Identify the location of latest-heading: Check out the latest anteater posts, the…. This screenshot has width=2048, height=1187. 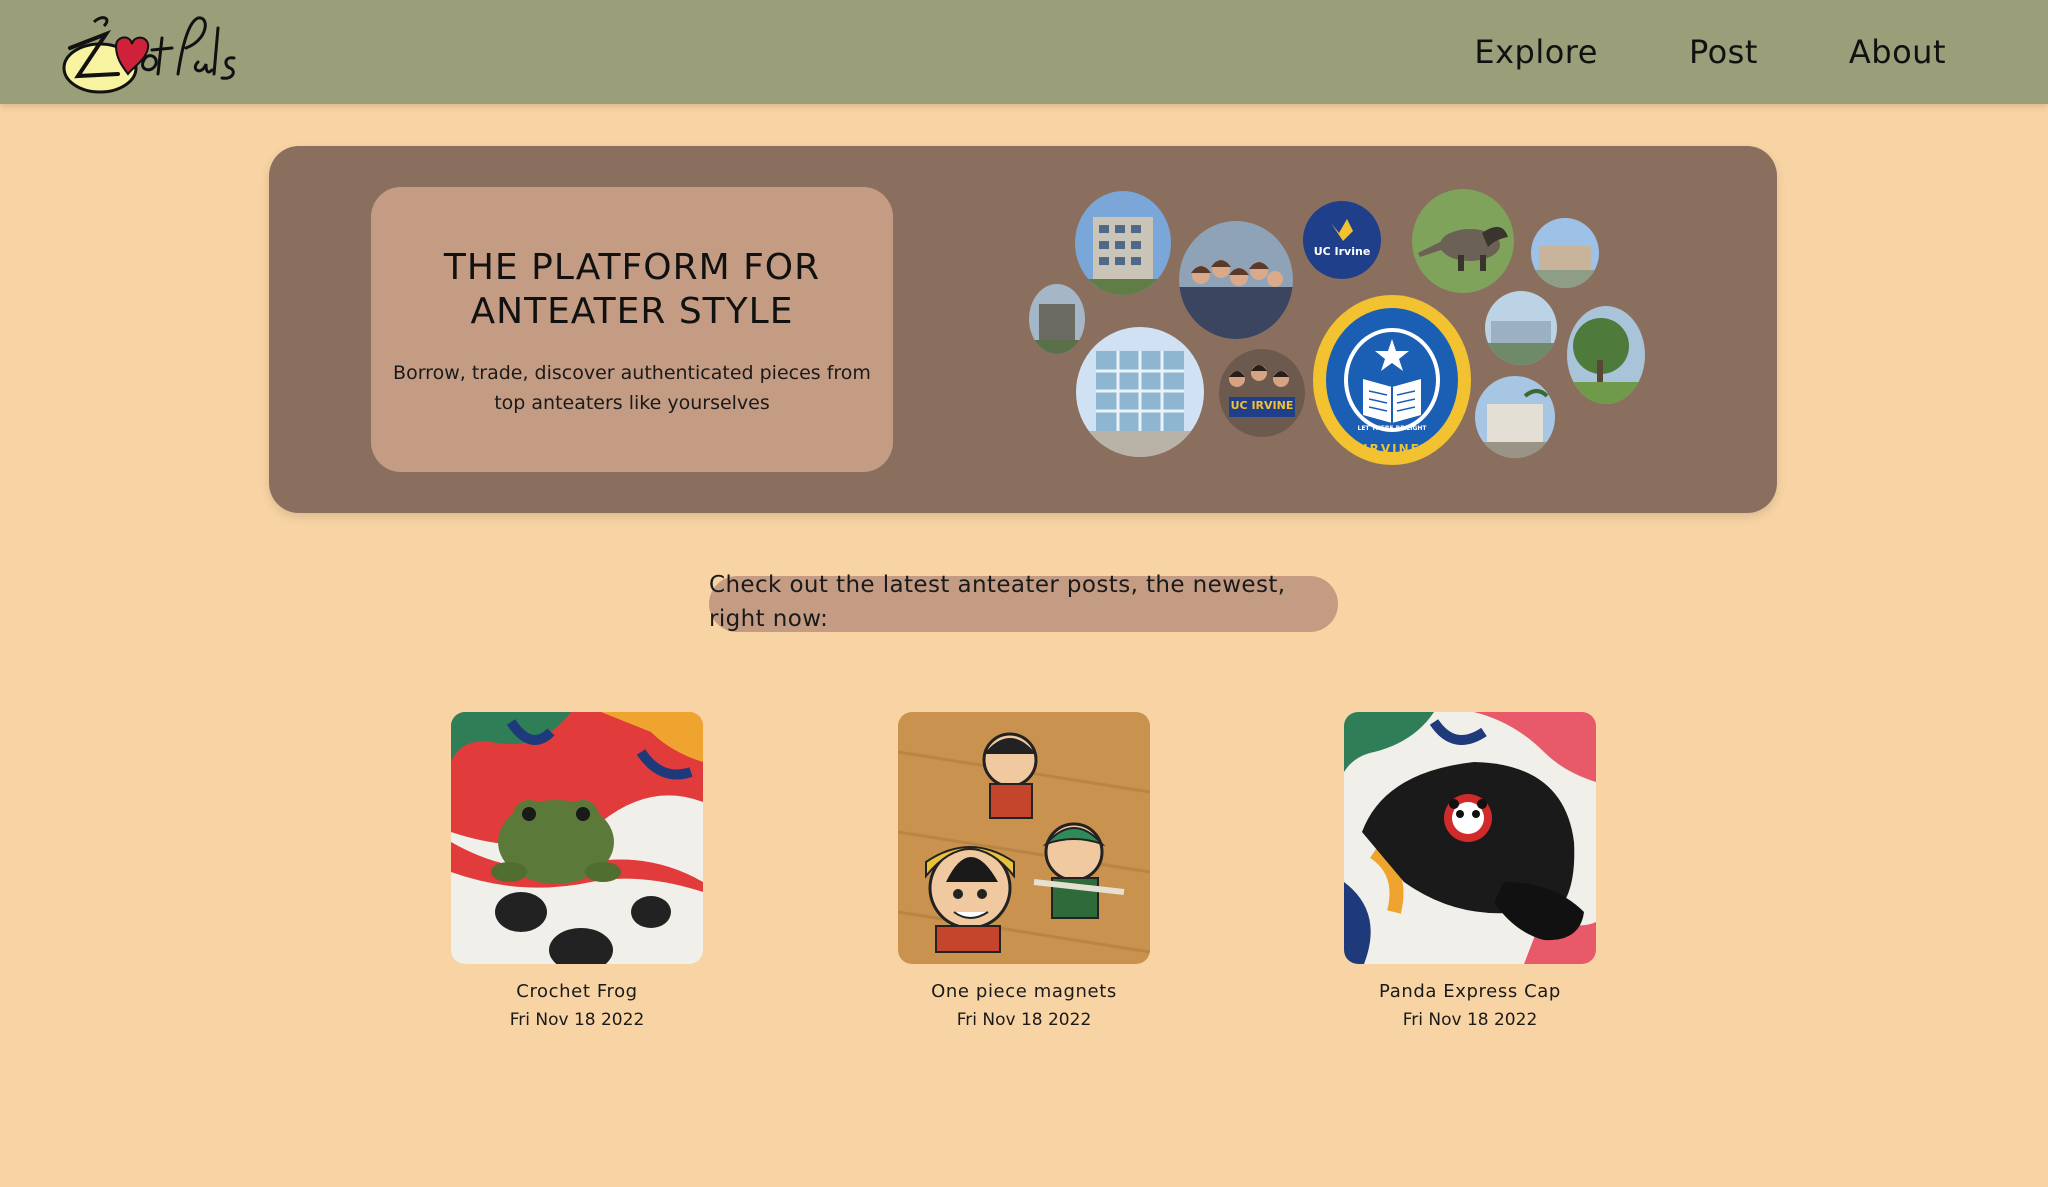
(997, 602).